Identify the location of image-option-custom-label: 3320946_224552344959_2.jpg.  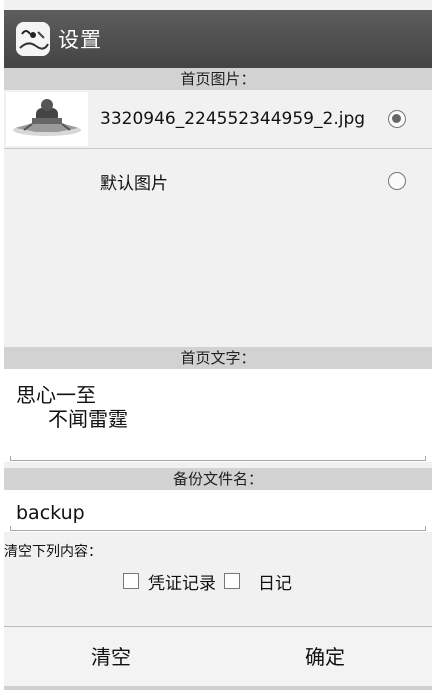
(233, 119).